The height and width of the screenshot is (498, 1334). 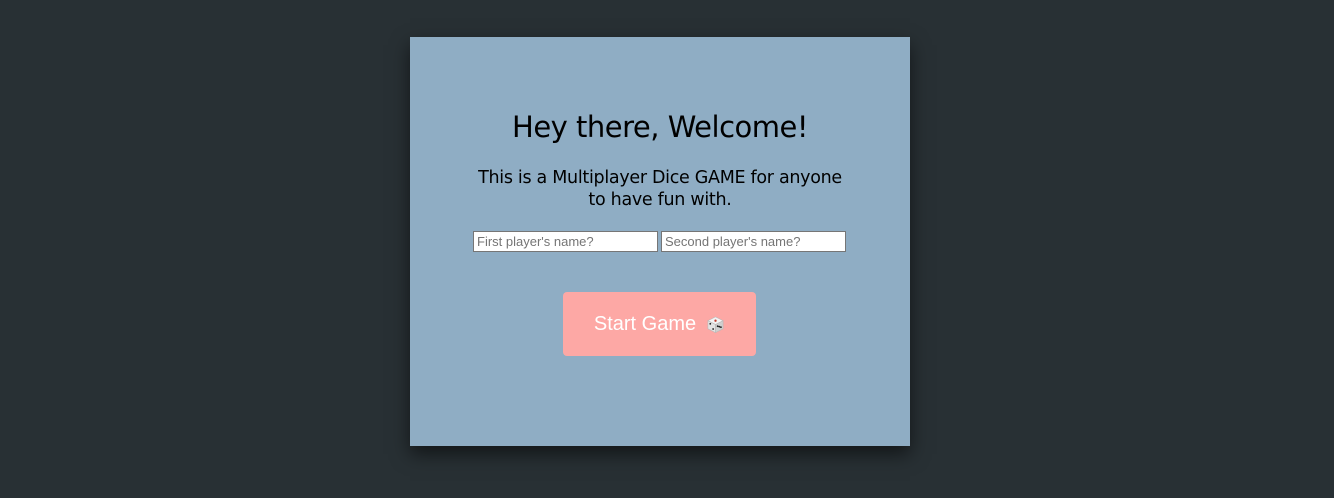 I want to click on player-name-form, so click(x=660, y=241).